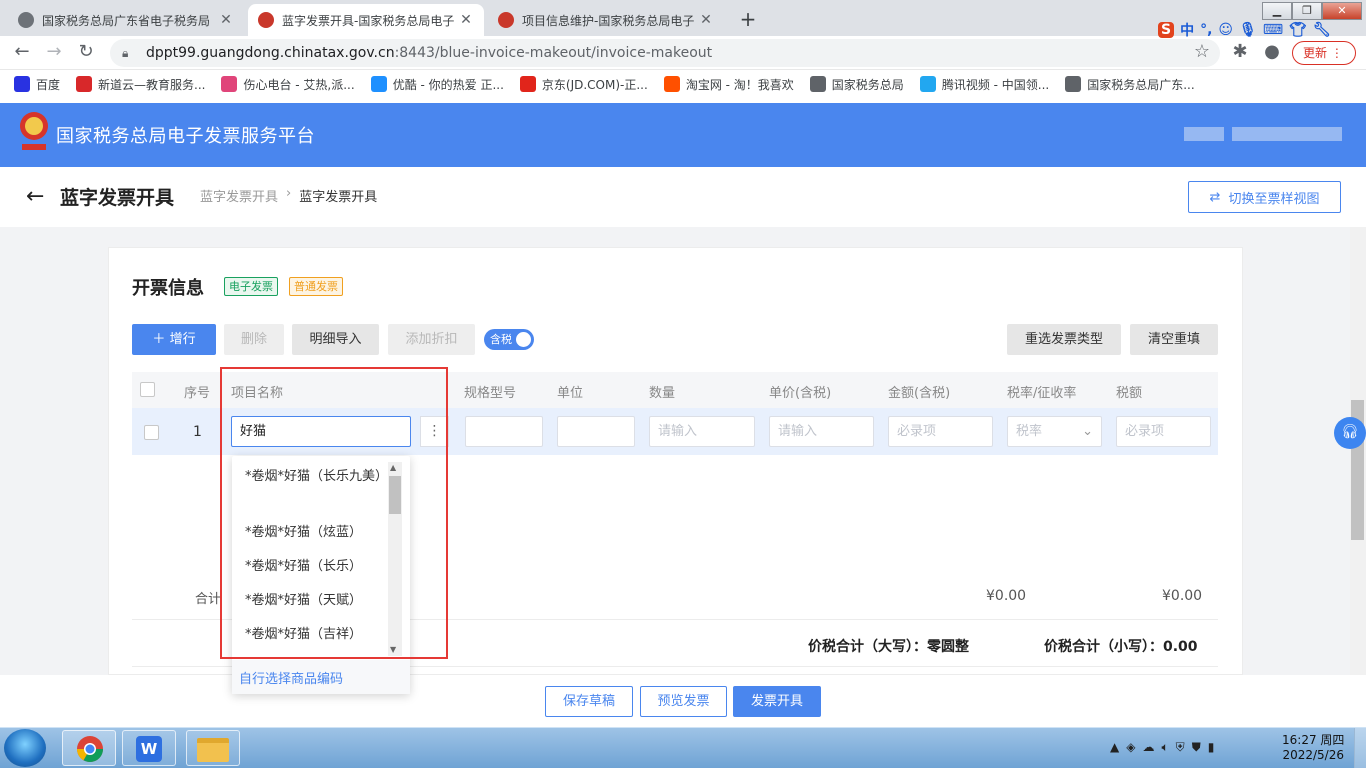 The image size is (1366, 771). What do you see at coordinates (291, 677) in the screenshot?
I see `select-product-code-link: 自行选择商品编码` at bounding box center [291, 677].